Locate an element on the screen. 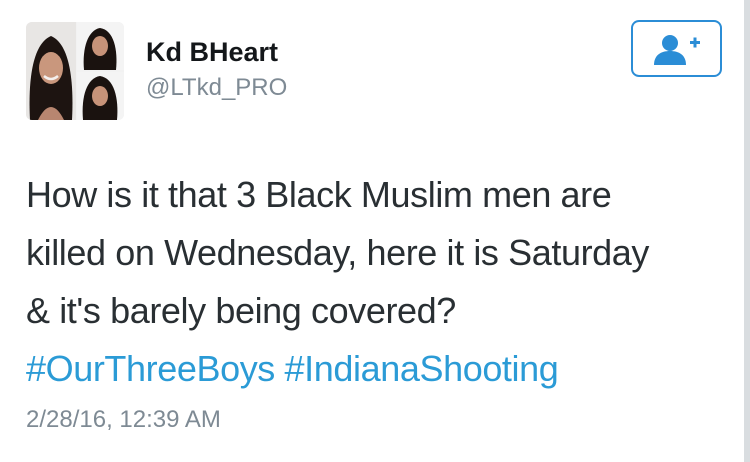 The image size is (750, 462). timestamp: 2/28/16, 12:39 AM is located at coordinates (123, 420).